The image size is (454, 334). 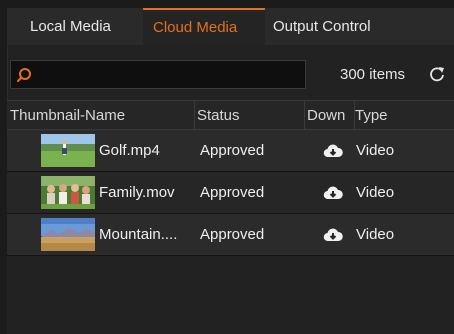 What do you see at coordinates (23, 74) in the screenshot?
I see `search-icon` at bounding box center [23, 74].